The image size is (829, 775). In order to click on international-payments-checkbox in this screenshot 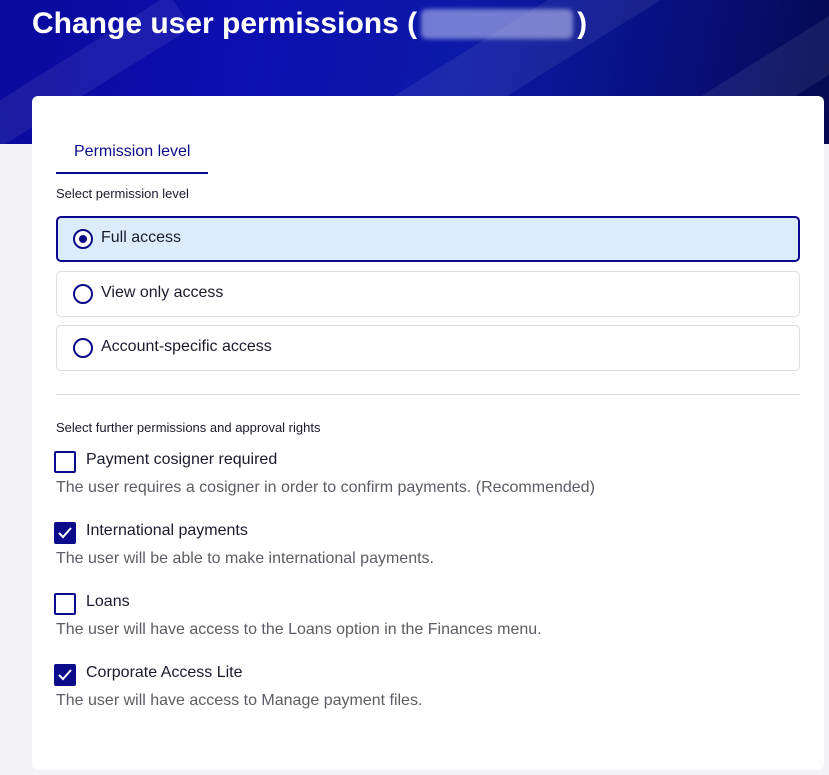, I will do `click(65, 533)`.